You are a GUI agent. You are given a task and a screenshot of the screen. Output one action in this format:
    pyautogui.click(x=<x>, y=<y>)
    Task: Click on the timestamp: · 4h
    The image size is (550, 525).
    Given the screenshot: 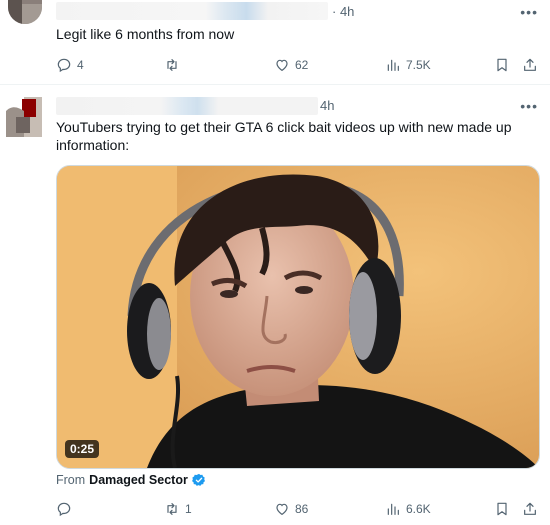 What is the action you would take?
    pyautogui.click(x=343, y=11)
    